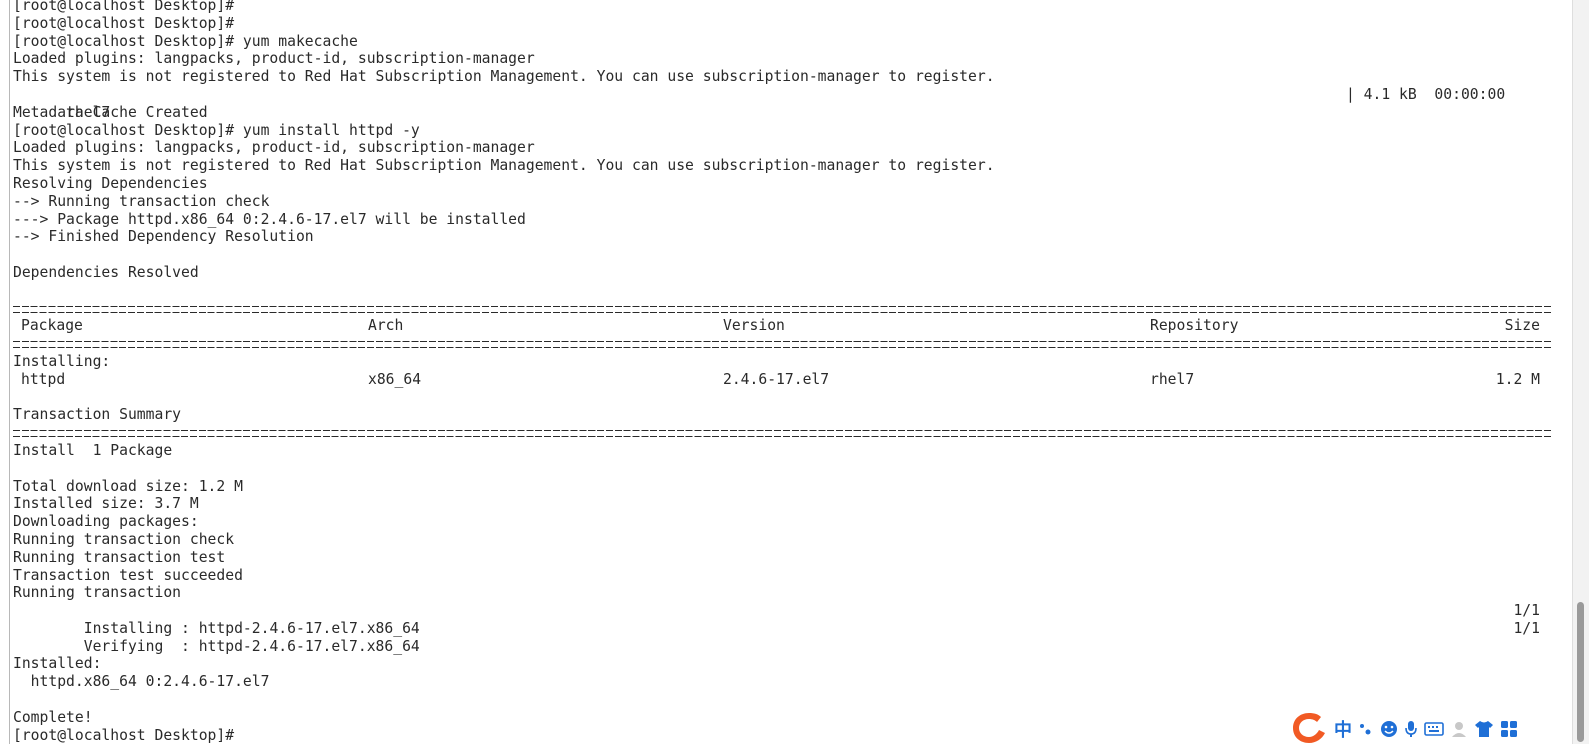 The width and height of the screenshot is (1589, 744). Describe the element at coordinates (1434, 729) in the screenshot. I see `keyboard-icon` at that location.